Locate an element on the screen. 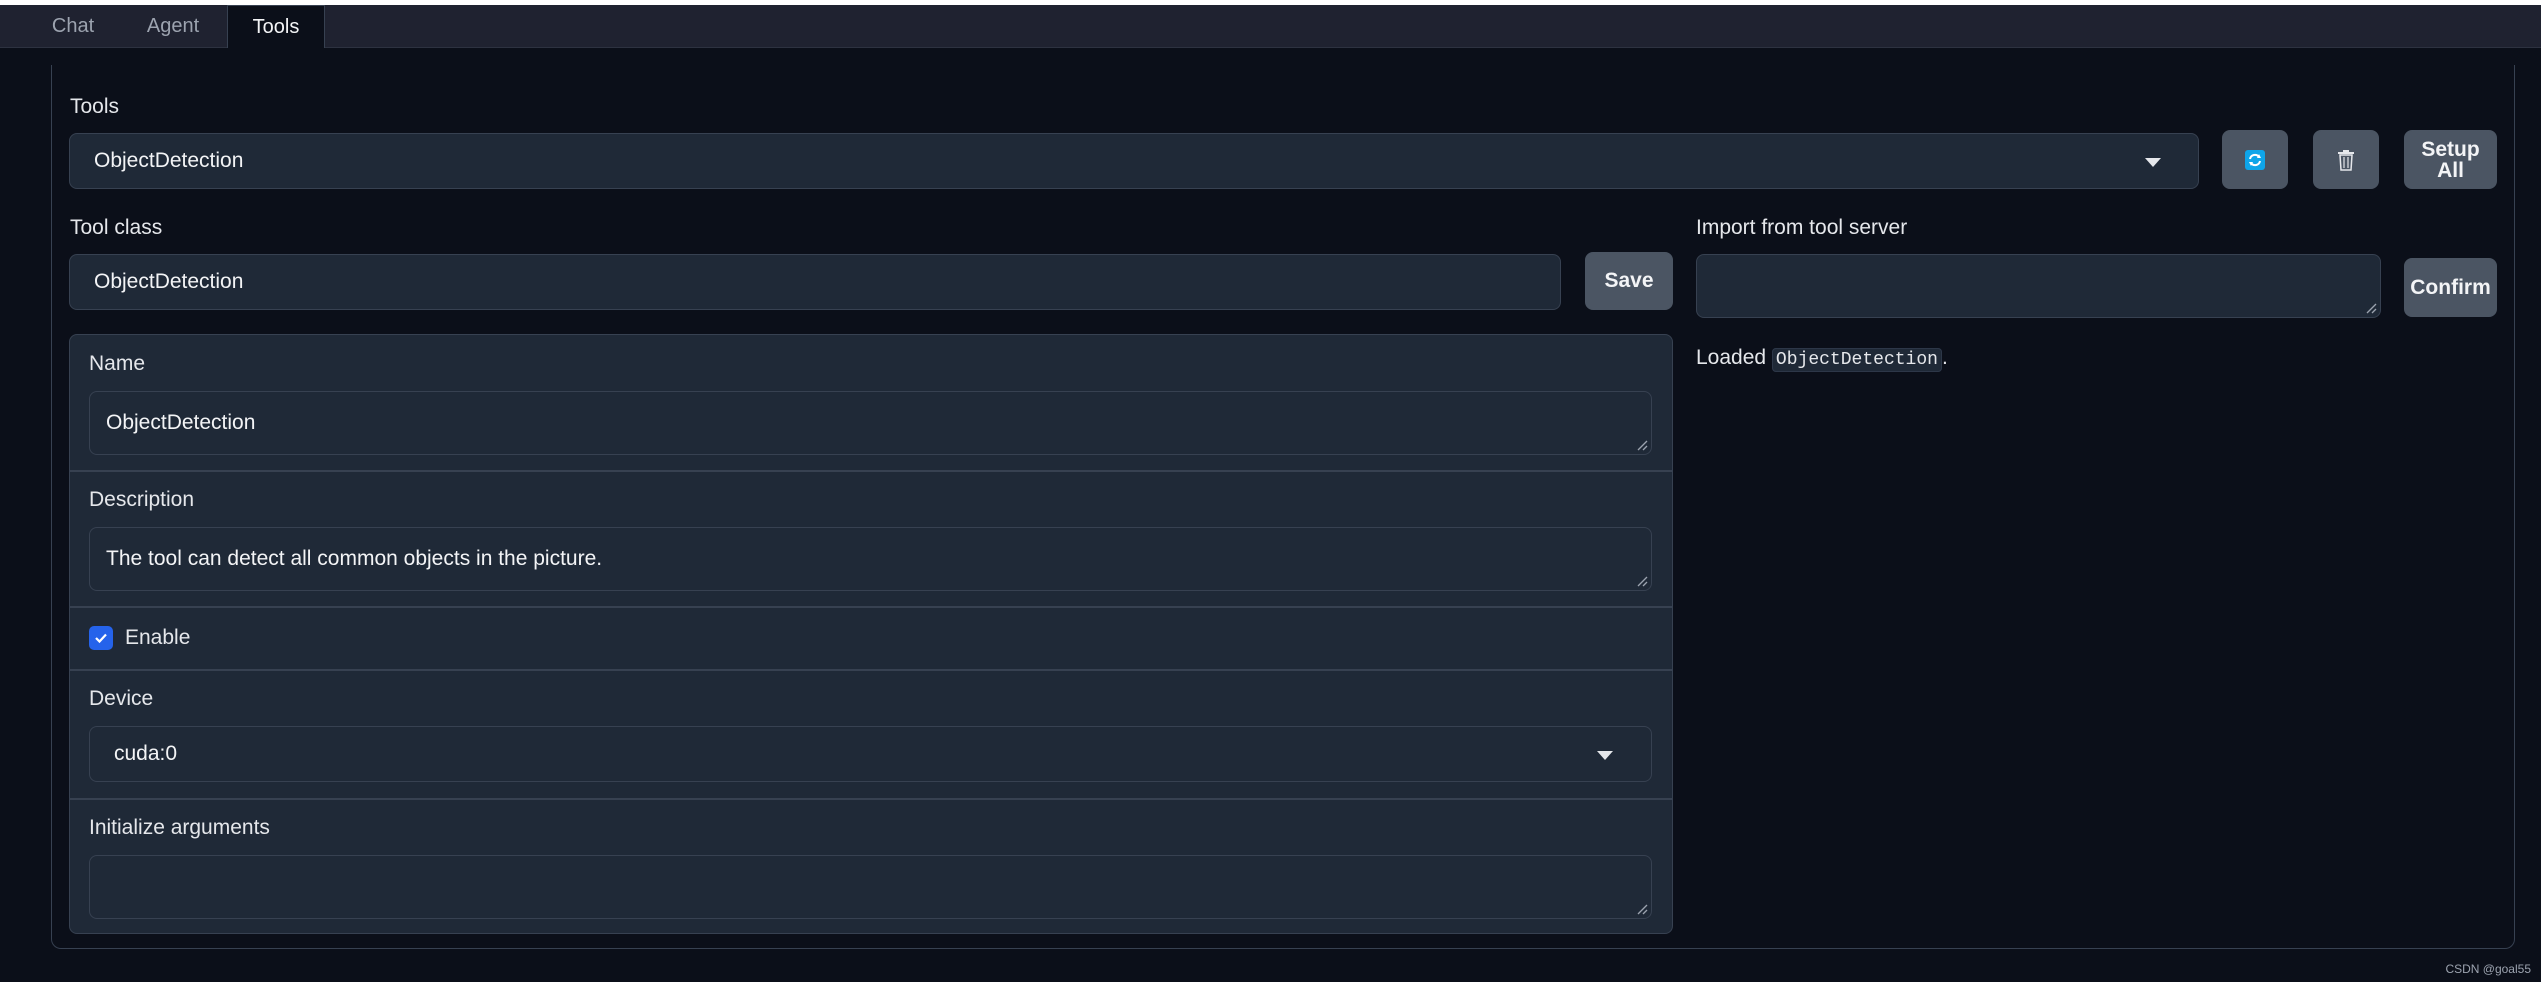 This screenshot has height=982, width=2541. enable-label: Enable is located at coordinates (157, 638).